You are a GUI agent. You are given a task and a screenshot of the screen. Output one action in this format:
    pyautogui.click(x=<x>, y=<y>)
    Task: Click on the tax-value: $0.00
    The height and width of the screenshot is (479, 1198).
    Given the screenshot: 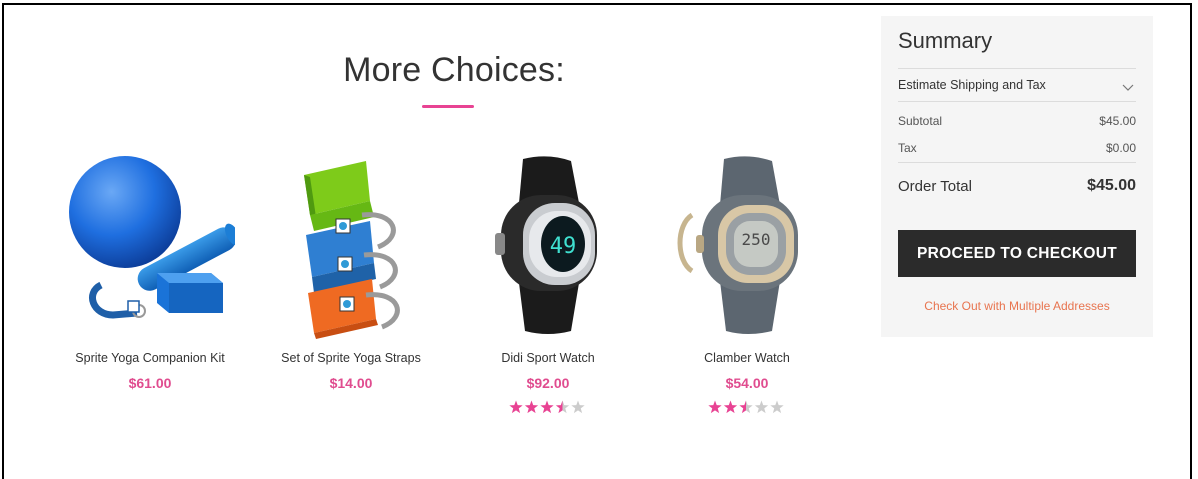 What is the action you would take?
    pyautogui.click(x=1120, y=148)
    